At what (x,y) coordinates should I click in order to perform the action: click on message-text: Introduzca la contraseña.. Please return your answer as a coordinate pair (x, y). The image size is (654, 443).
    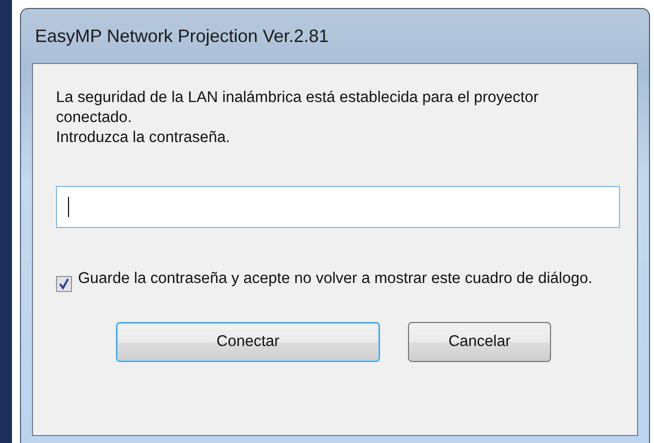
    Looking at the image, I should click on (144, 138).